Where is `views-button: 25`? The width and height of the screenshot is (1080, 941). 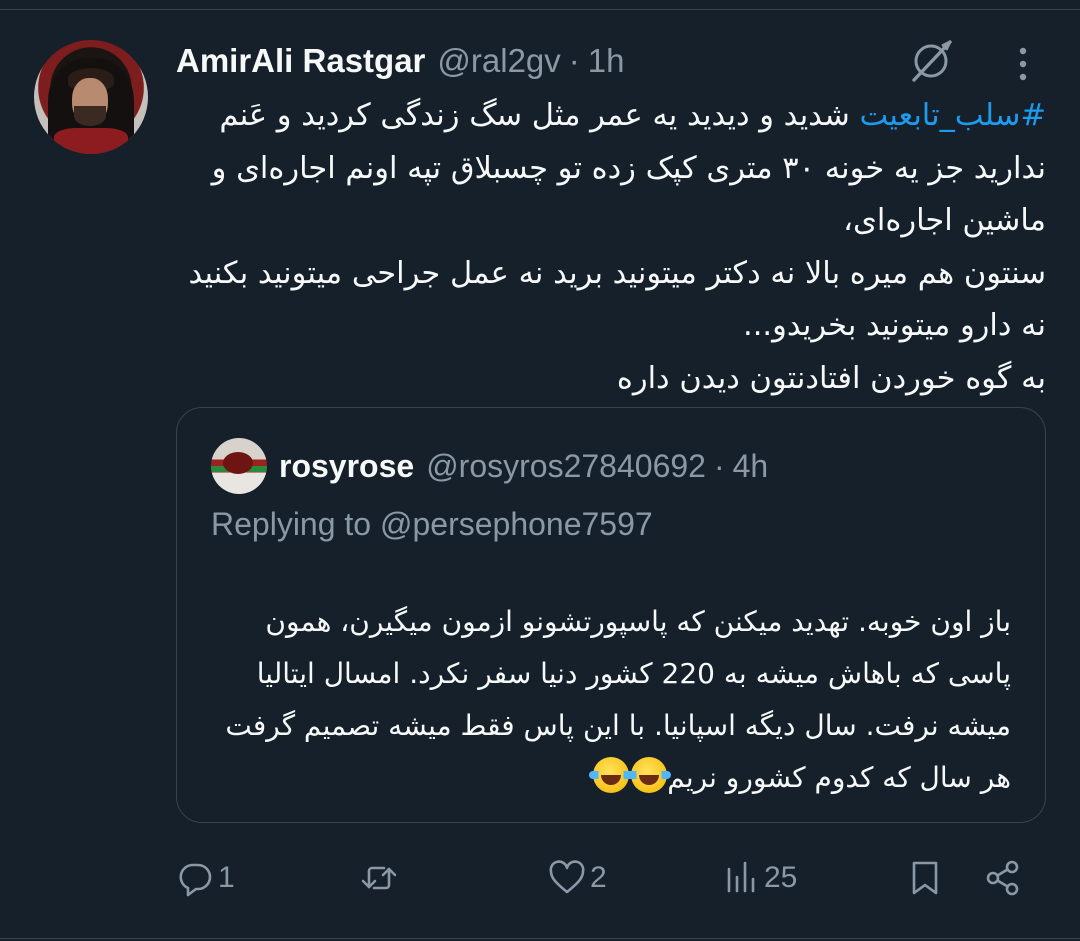 views-button: 25 is located at coordinates (759, 878).